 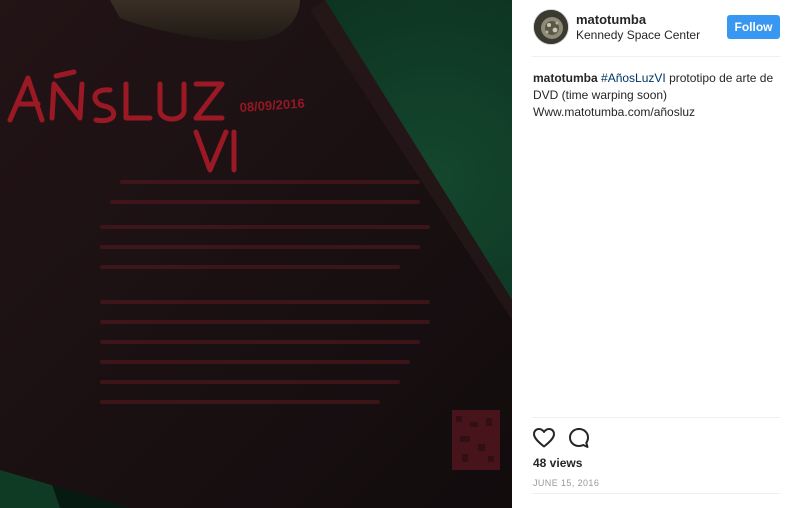 I want to click on header-divider, so click(x=656, y=56).